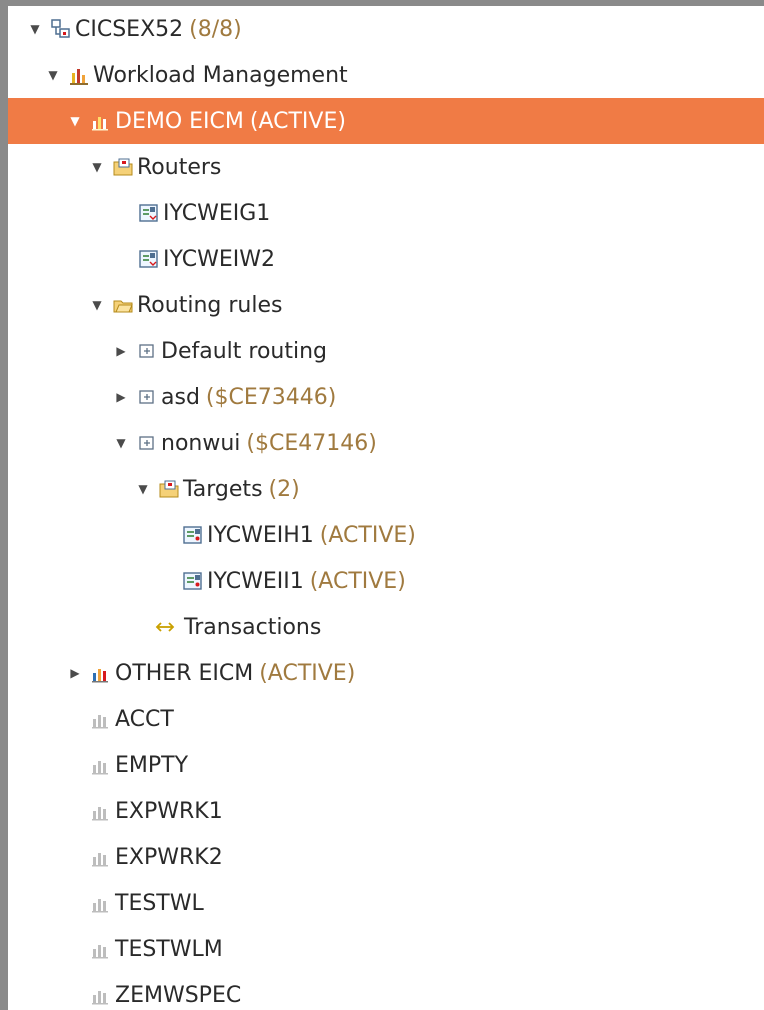 This screenshot has width=764, height=1010. I want to click on node-label: ZEMWSPEC, so click(178, 995).